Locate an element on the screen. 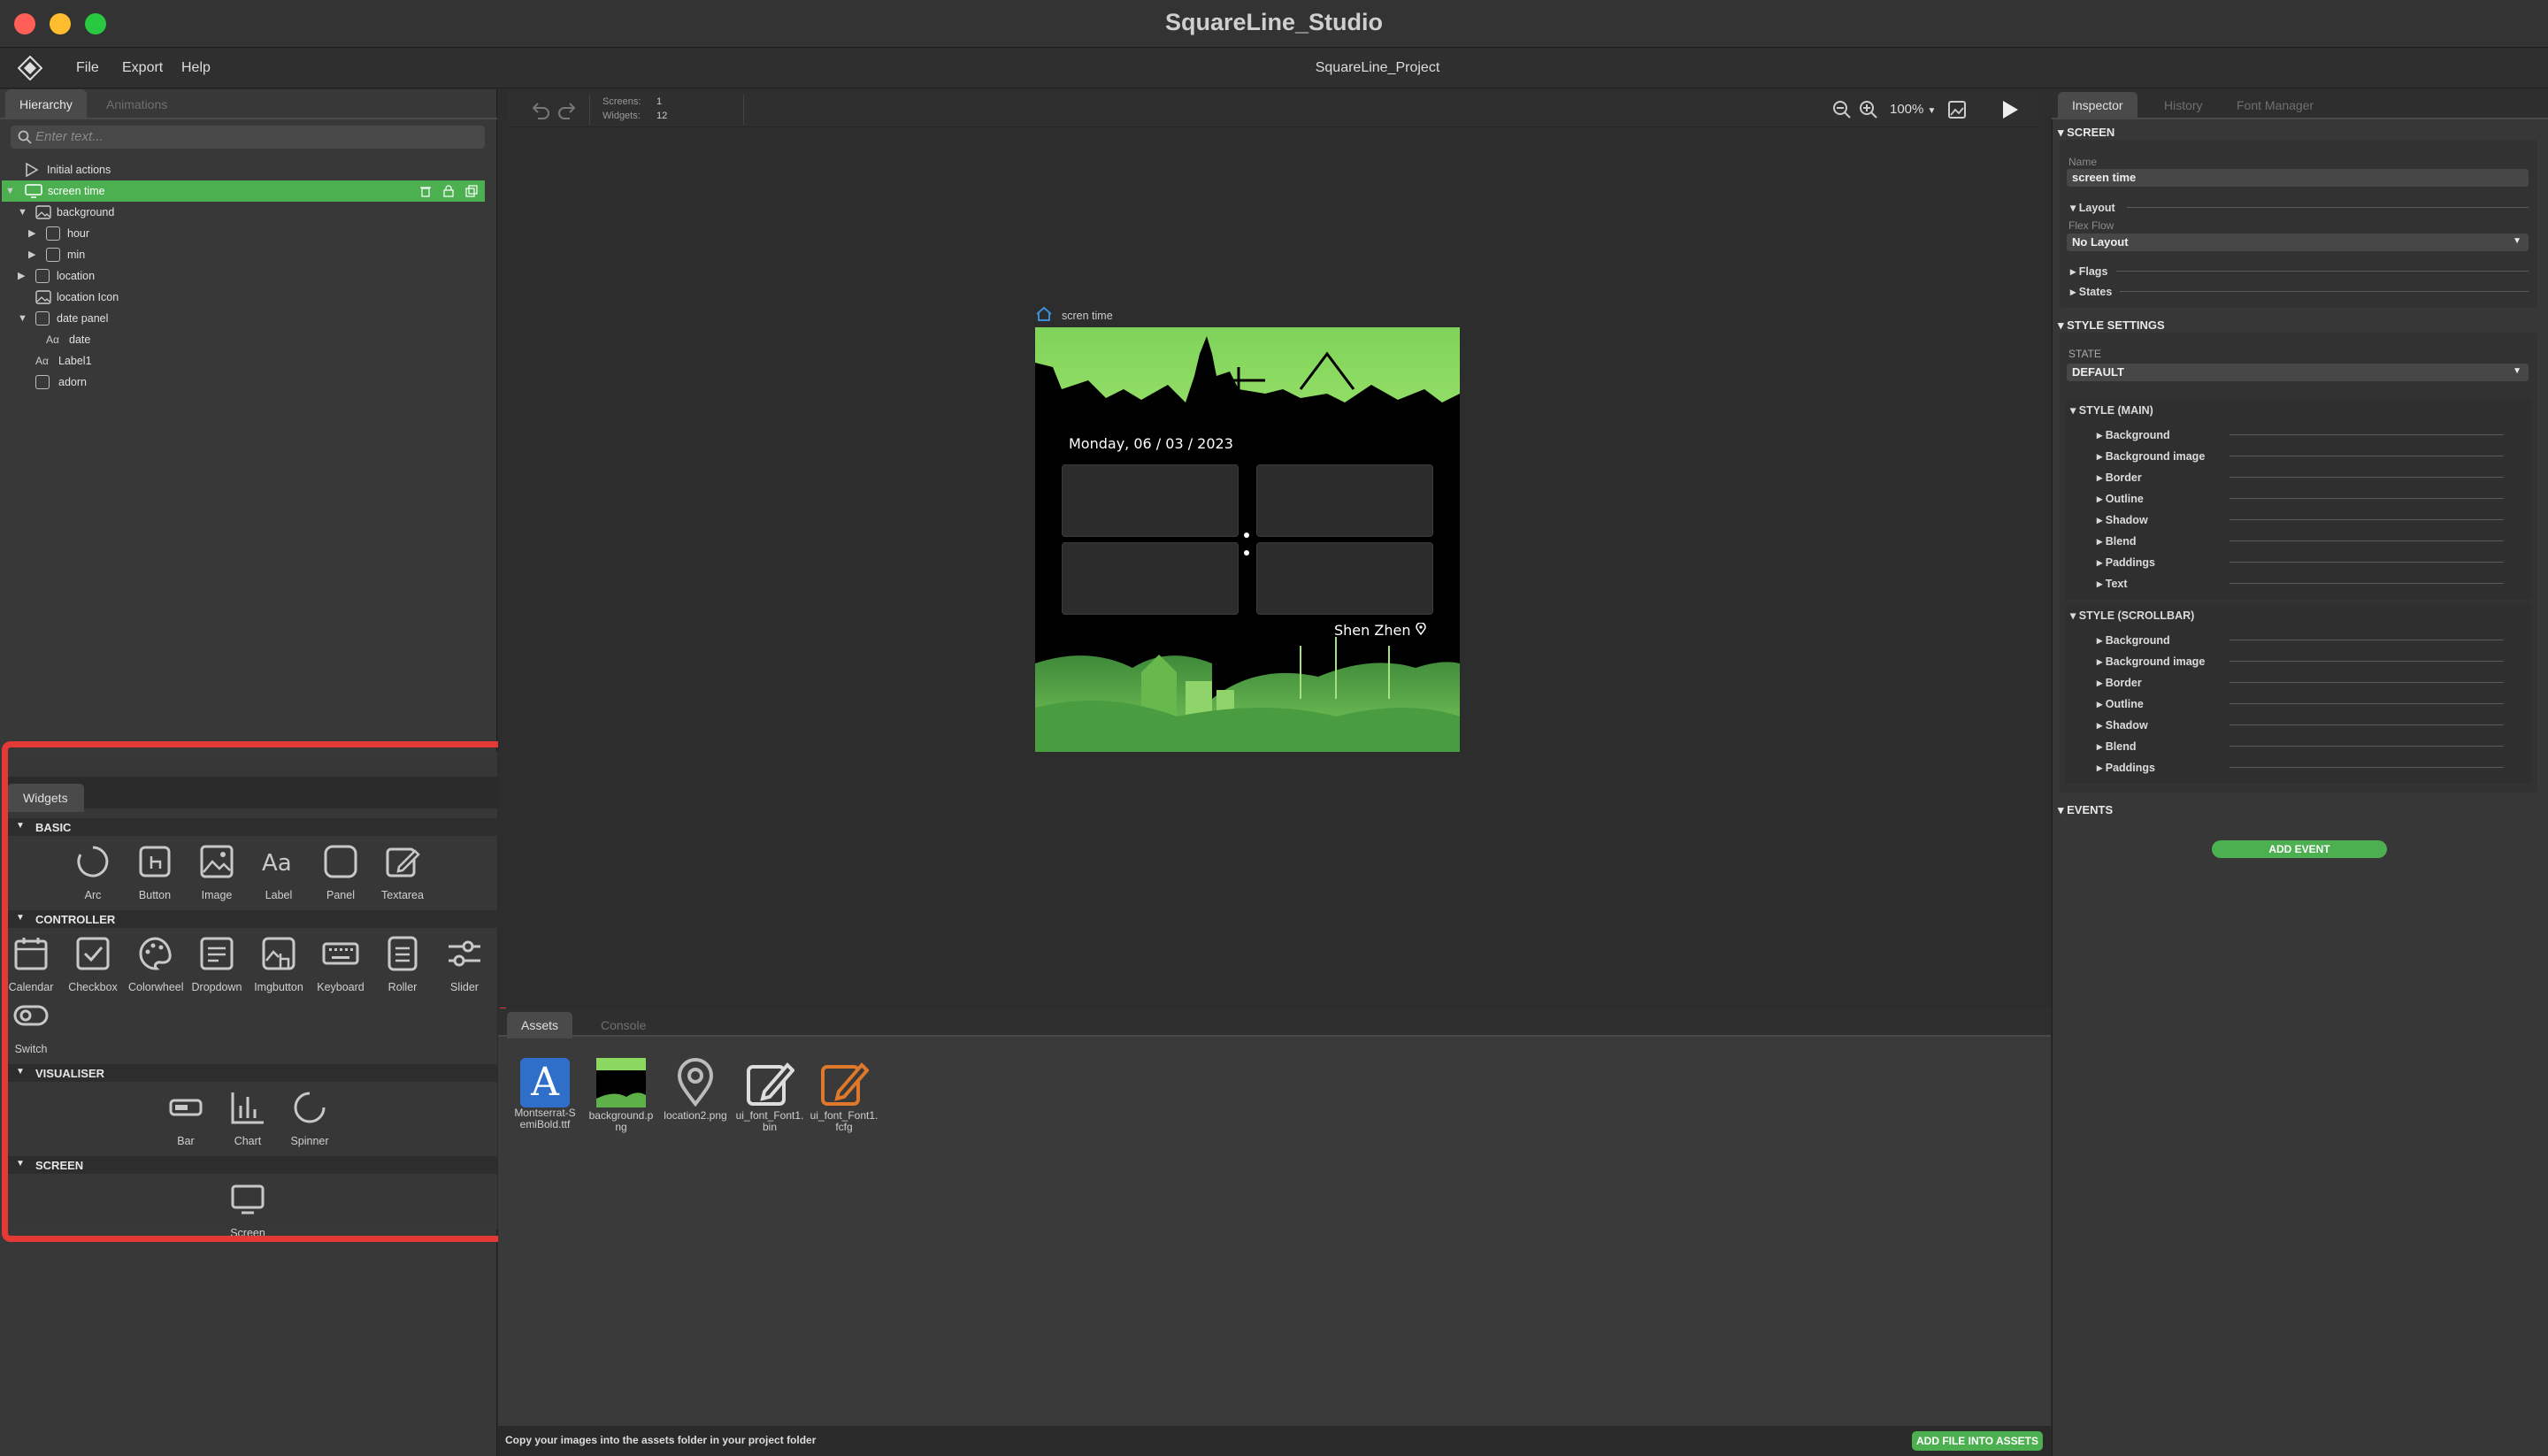 The image size is (2548, 1456). tree-item-date: Aα date is located at coordinates (178, 339).